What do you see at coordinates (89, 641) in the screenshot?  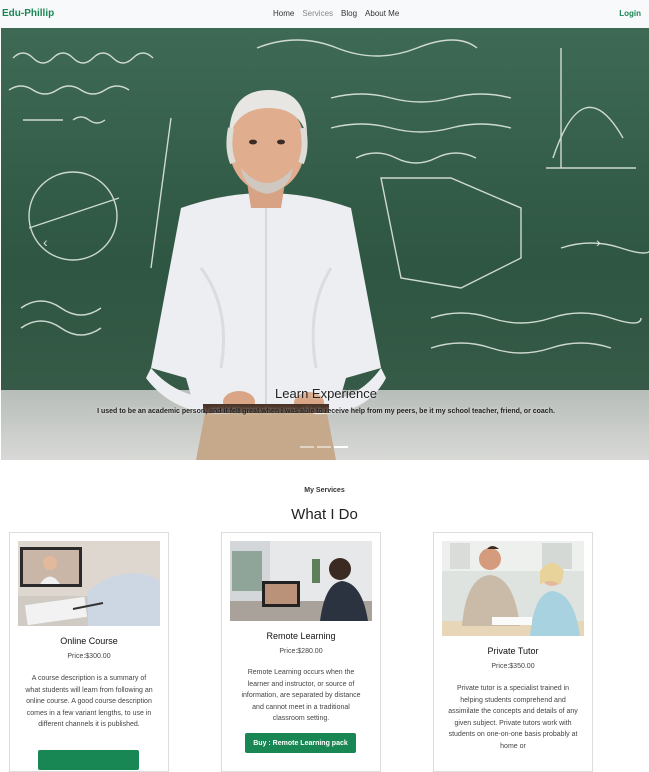 I see `card-title: Online Course` at bounding box center [89, 641].